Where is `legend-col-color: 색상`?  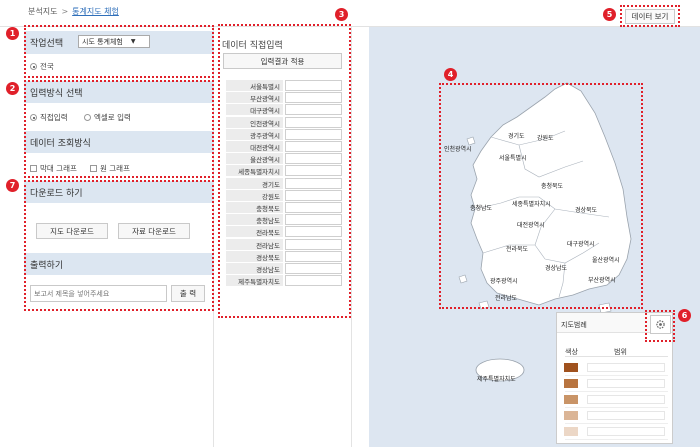
legend-col-color: 색상 is located at coordinates (571, 352).